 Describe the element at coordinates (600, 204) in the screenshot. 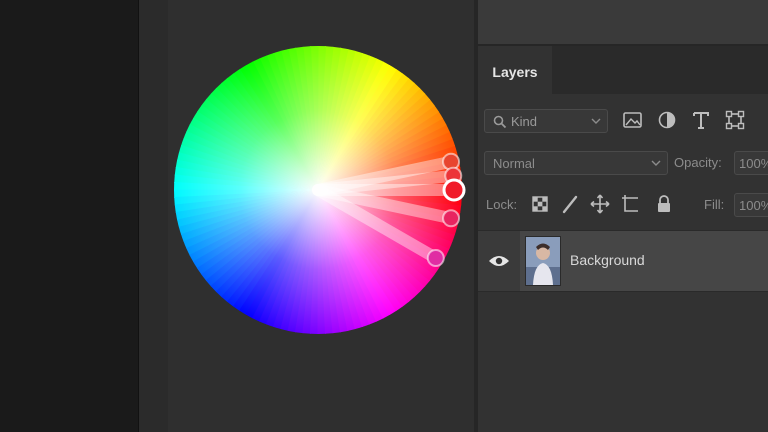

I see `lock-position-icon` at that location.